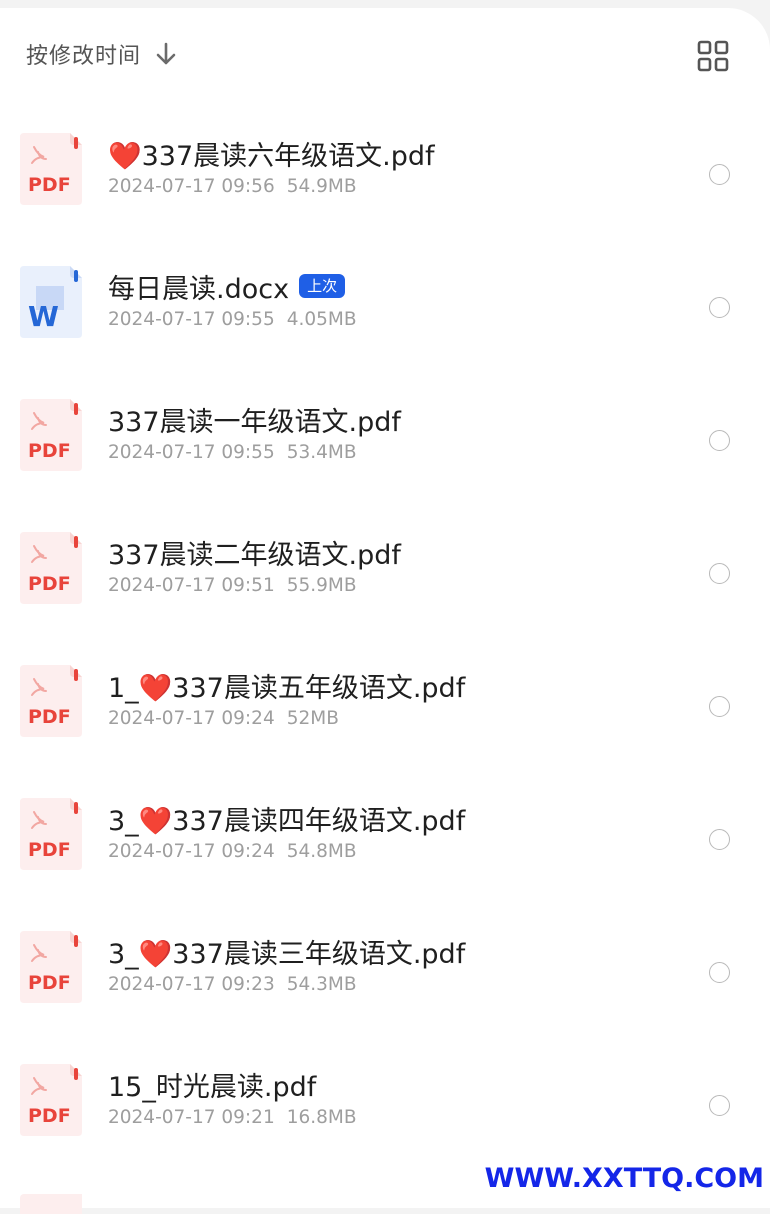  I want to click on file-name: 每日晨读.docx, so click(199, 289).